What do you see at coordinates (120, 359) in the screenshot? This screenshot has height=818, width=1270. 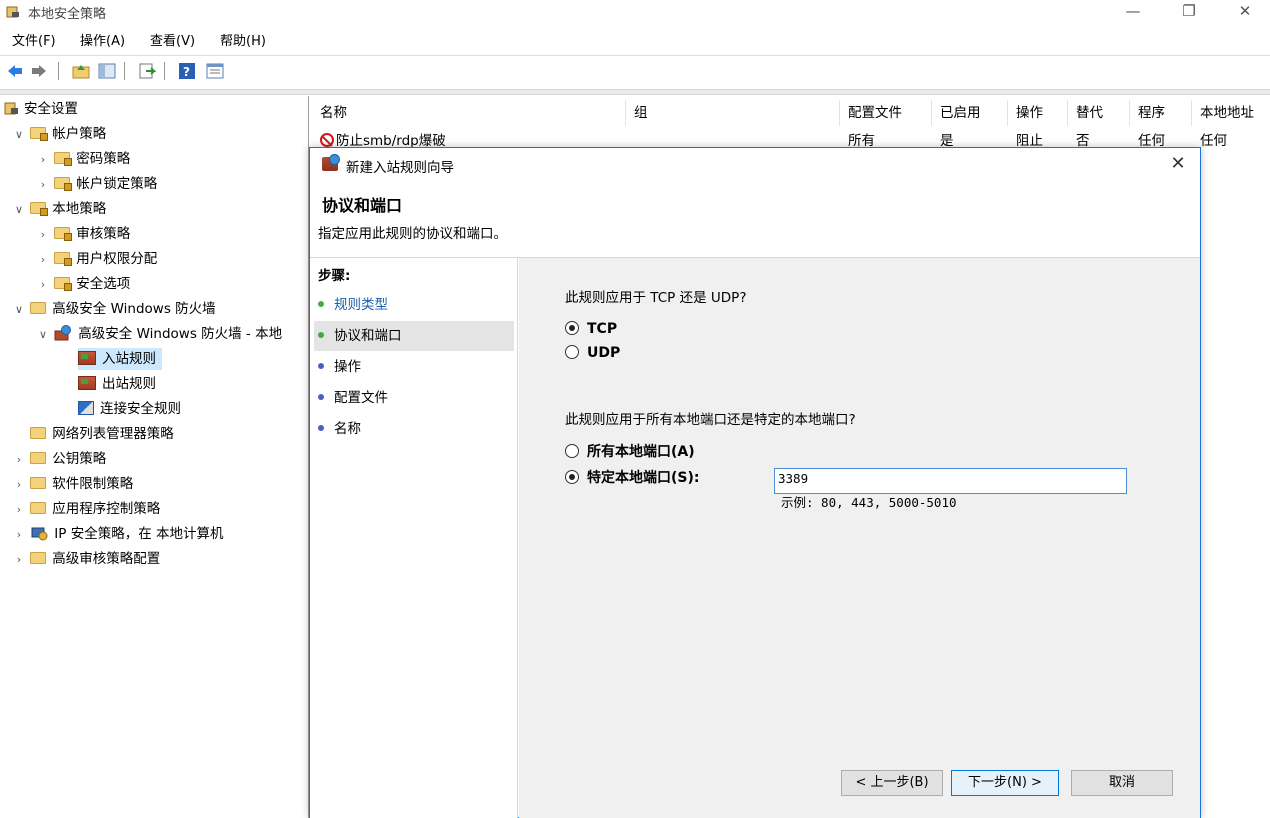 I see `tree-item-inbound-rules: 入站规则` at bounding box center [120, 359].